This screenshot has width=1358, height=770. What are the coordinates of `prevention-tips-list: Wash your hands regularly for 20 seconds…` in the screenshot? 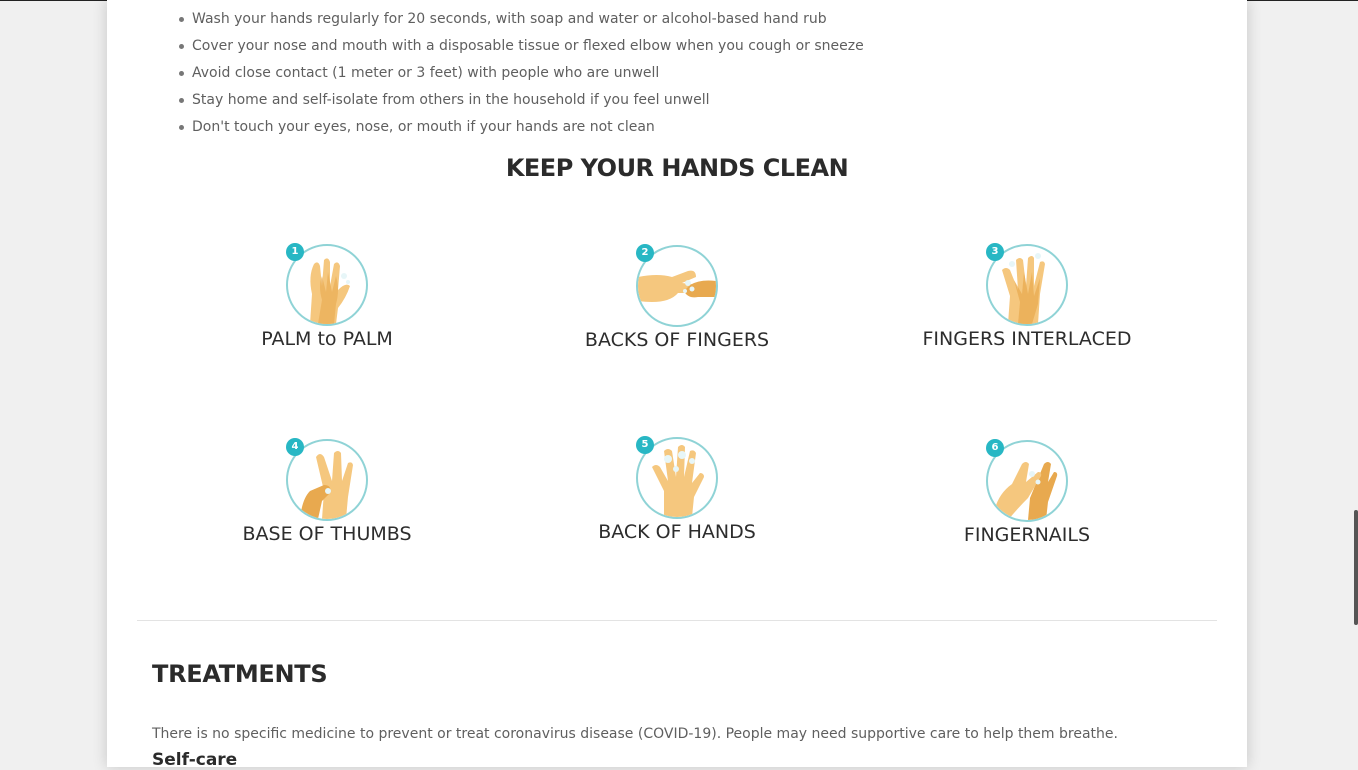 It's located at (520, 75).